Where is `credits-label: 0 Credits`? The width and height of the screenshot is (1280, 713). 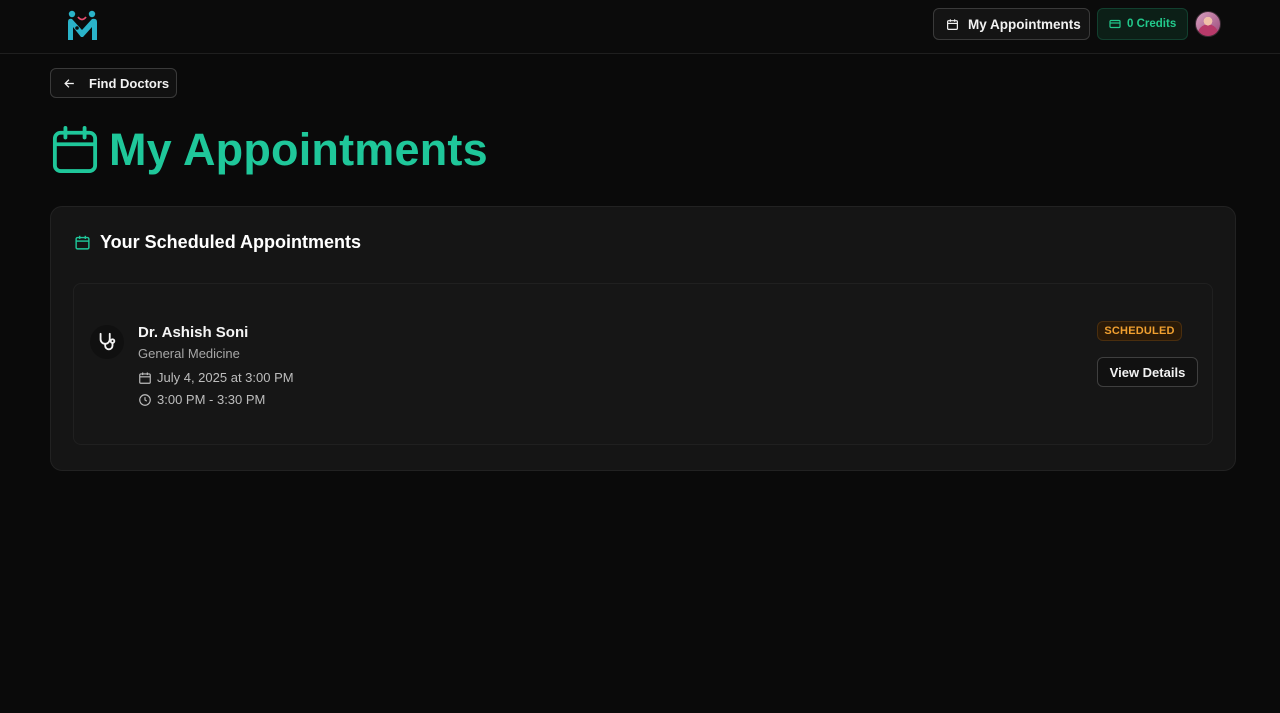
credits-label: 0 Credits is located at coordinates (1152, 24).